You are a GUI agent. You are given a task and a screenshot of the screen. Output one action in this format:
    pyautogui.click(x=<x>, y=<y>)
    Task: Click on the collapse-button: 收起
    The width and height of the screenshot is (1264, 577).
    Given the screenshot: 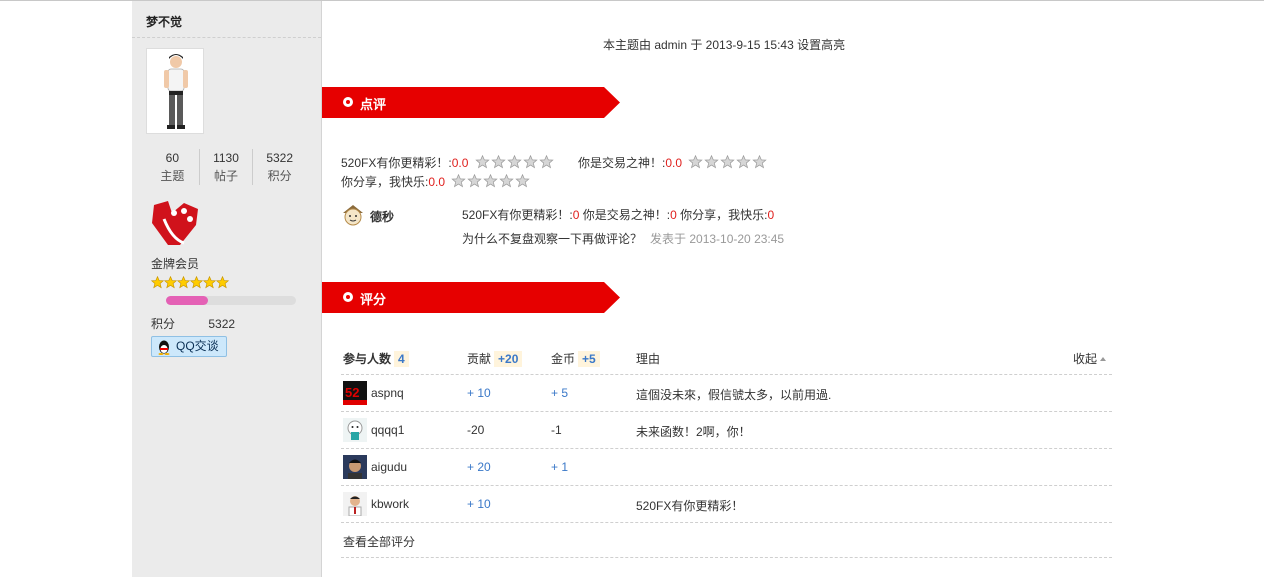 What is the action you would take?
    pyautogui.click(x=1089, y=358)
    